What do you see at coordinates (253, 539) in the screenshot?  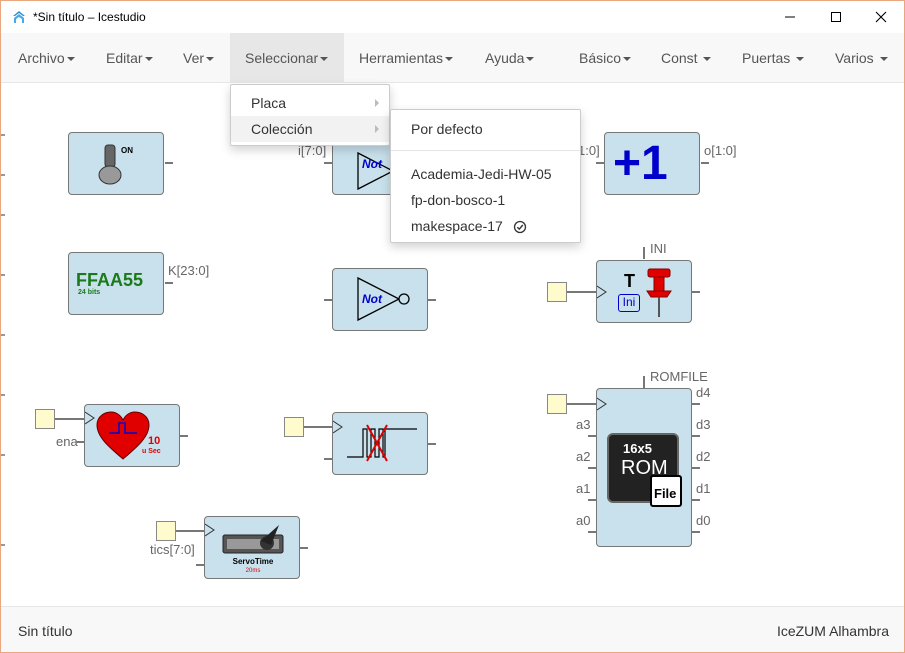 I see `servo-motor-icon` at bounding box center [253, 539].